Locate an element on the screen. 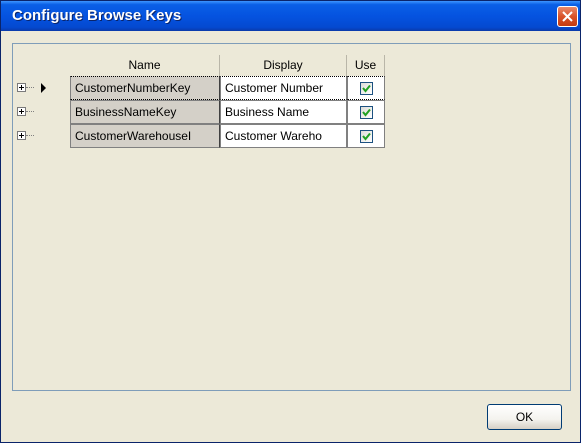  column-header-name: Name is located at coordinates (145, 65).